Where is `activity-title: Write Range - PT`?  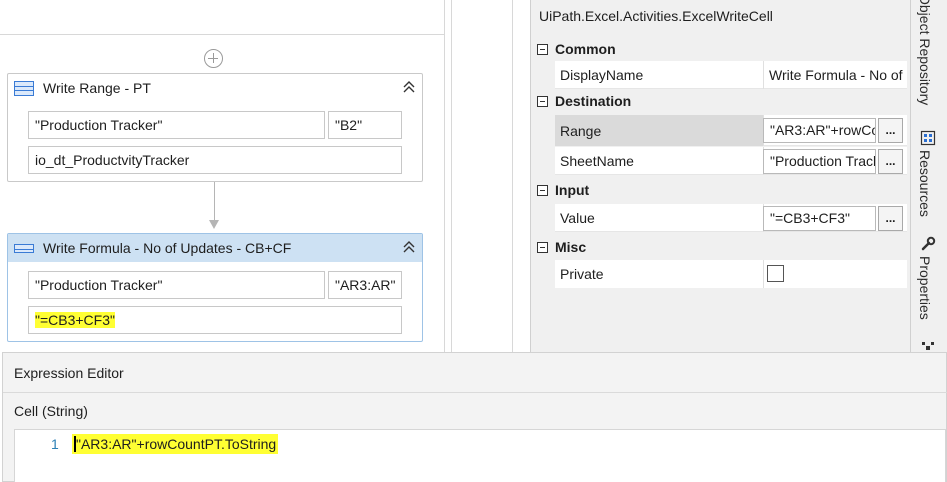
activity-title: Write Range - PT is located at coordinates (97, 88).